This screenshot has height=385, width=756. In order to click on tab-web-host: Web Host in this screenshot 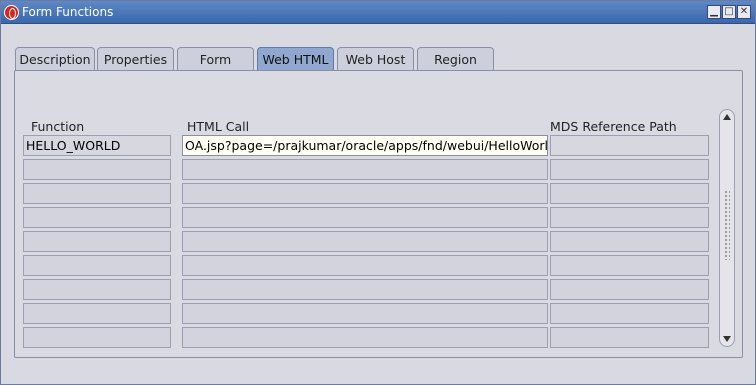, I will do `click(375, 59)`.